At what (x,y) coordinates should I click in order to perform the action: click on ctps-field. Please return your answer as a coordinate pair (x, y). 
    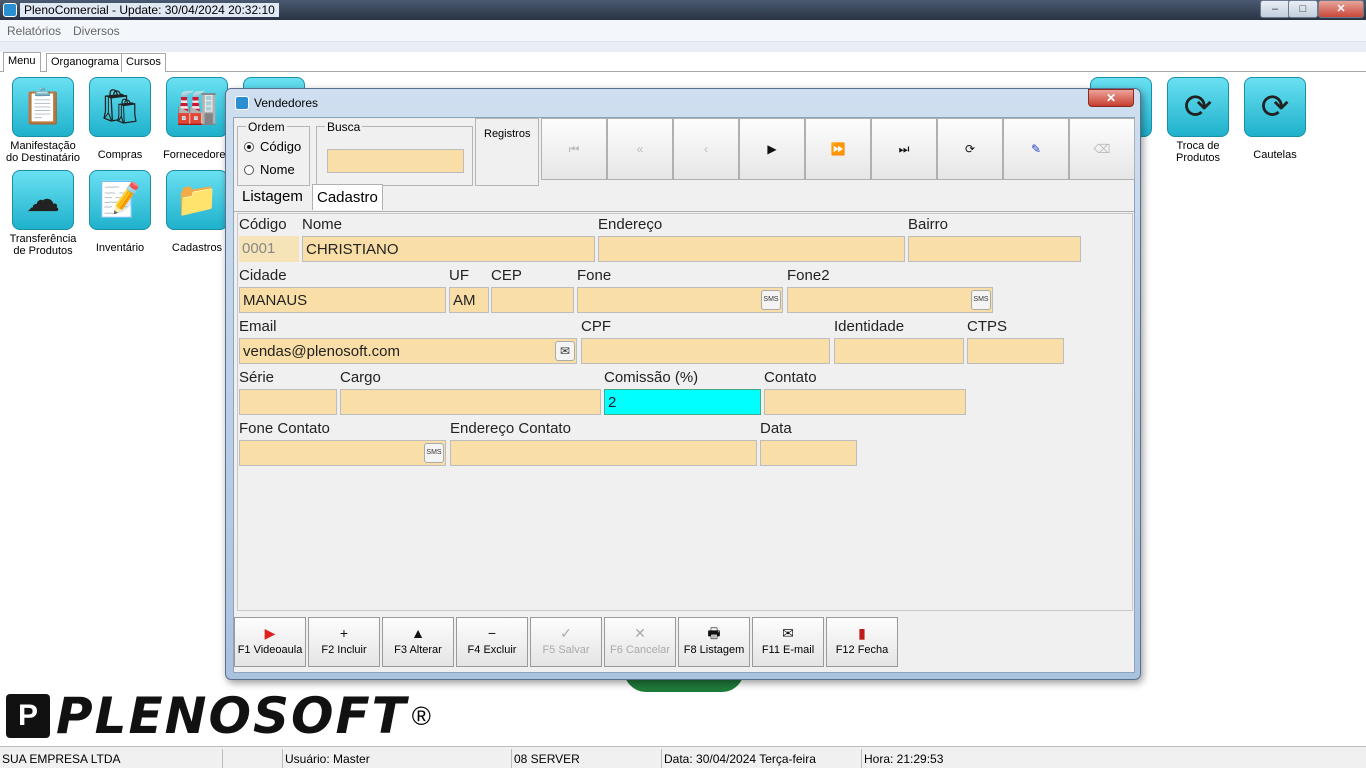
    Looking at the image, I should click on (1015, 351).